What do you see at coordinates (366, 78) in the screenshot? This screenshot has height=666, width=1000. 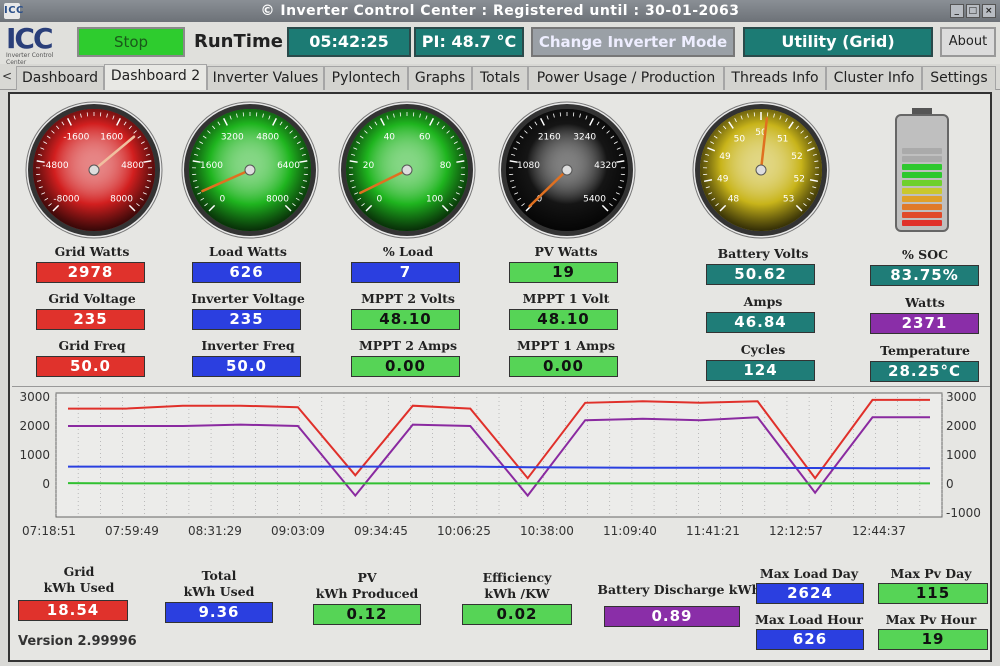 I see `tab-pylontech: Pylontech` at bounding box center [366, 78].